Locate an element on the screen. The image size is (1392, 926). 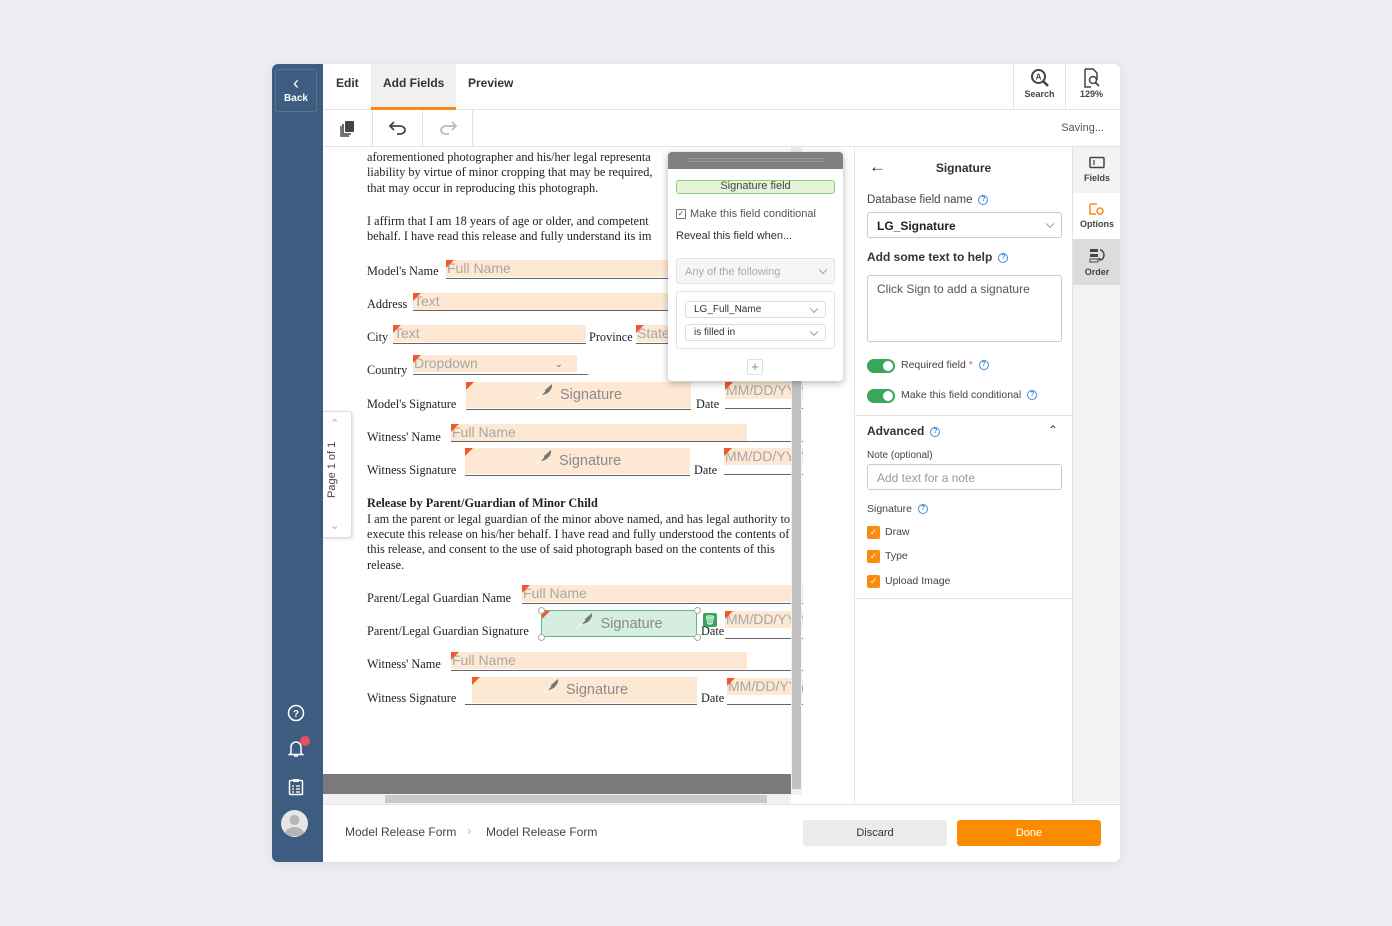
match-mode-select: Any of the following is located at coordinates (755, 271).